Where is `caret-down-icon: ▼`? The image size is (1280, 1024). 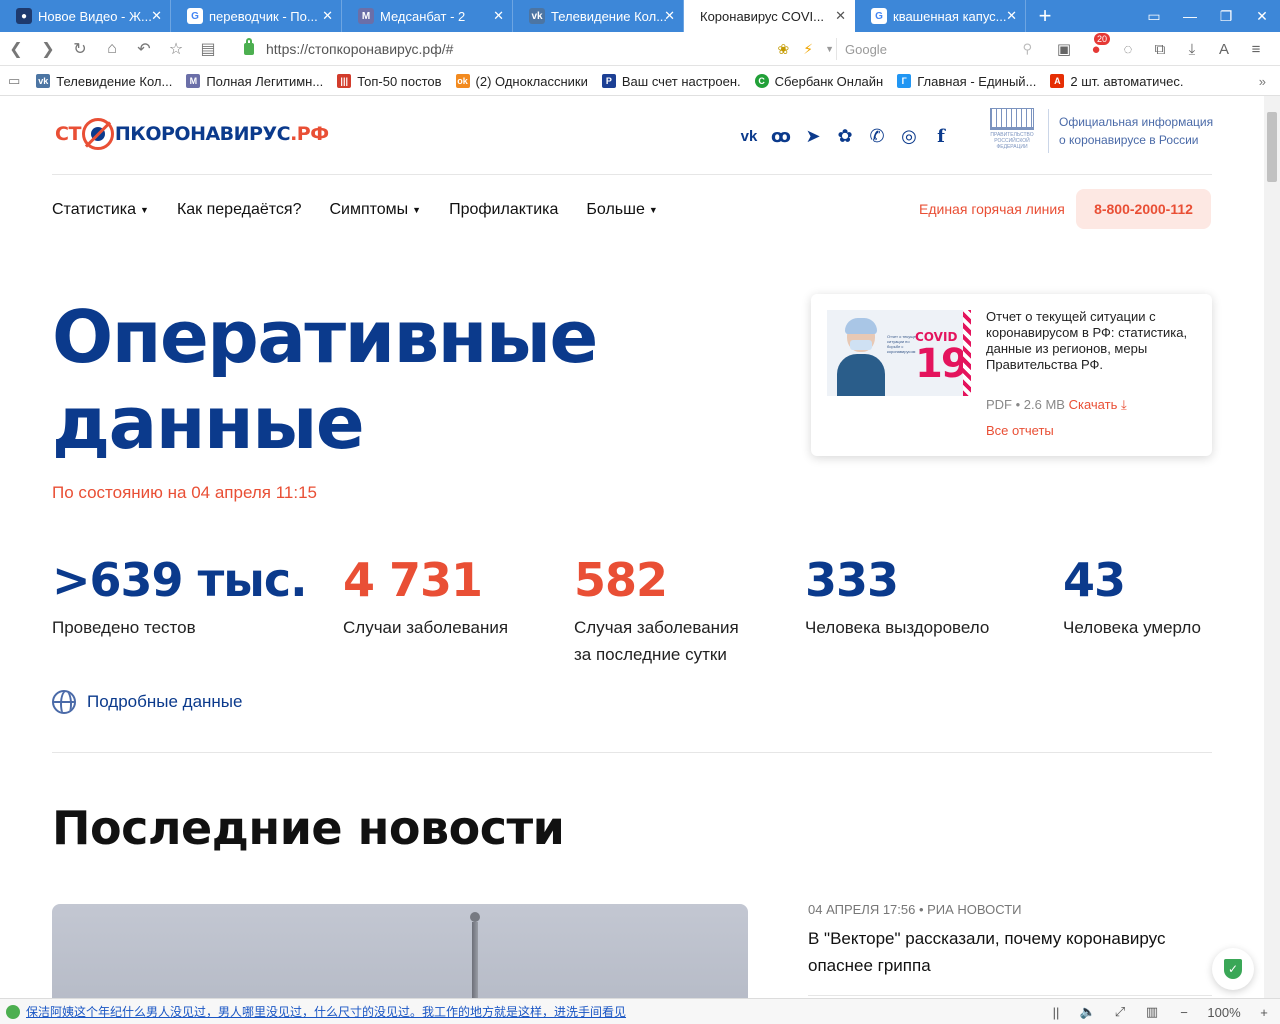
caret-down-icon: ▼ is located at coordinates (653, 209).